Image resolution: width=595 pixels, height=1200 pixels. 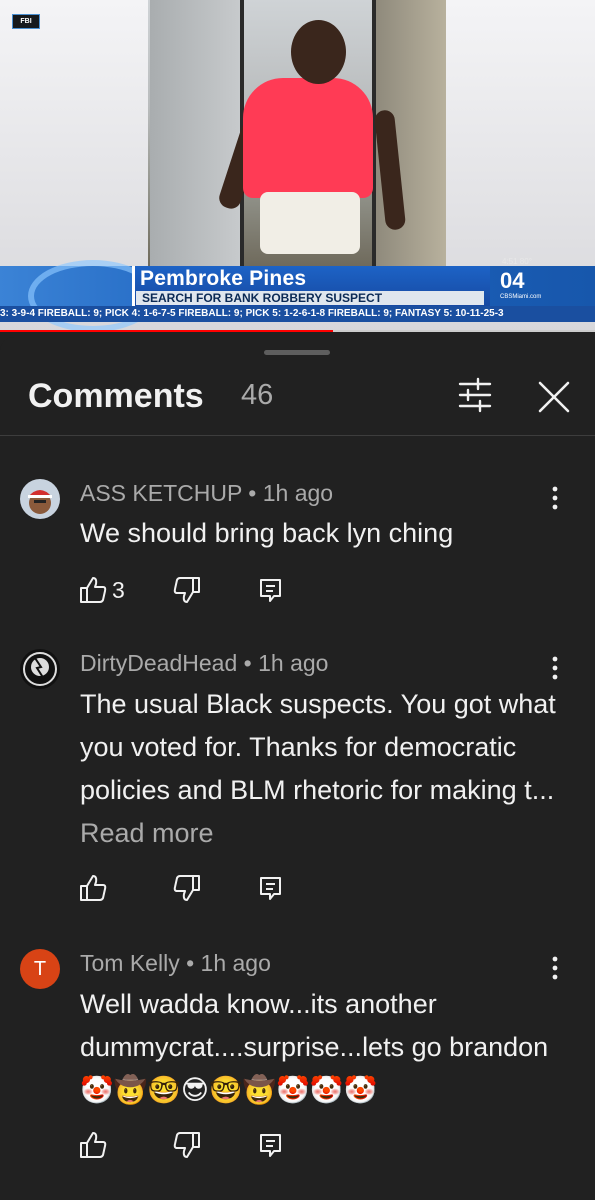 What do you see at coordinates (512, 280) in the screenshot?
I see `channel-logo: 04` at bounding box center [512, 280].